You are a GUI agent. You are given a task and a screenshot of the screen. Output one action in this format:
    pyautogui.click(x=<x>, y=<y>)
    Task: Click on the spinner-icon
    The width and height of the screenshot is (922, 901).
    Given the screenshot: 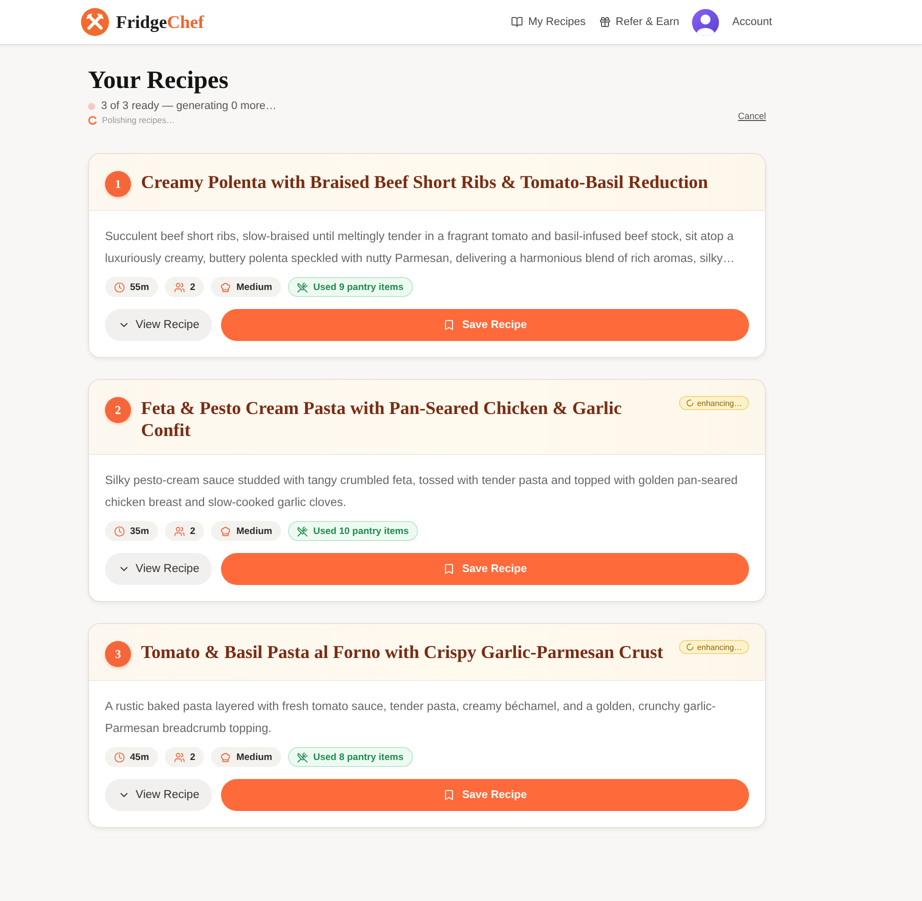 What is the action you would take?
    pyautogui.click(x=92, y=120)
    